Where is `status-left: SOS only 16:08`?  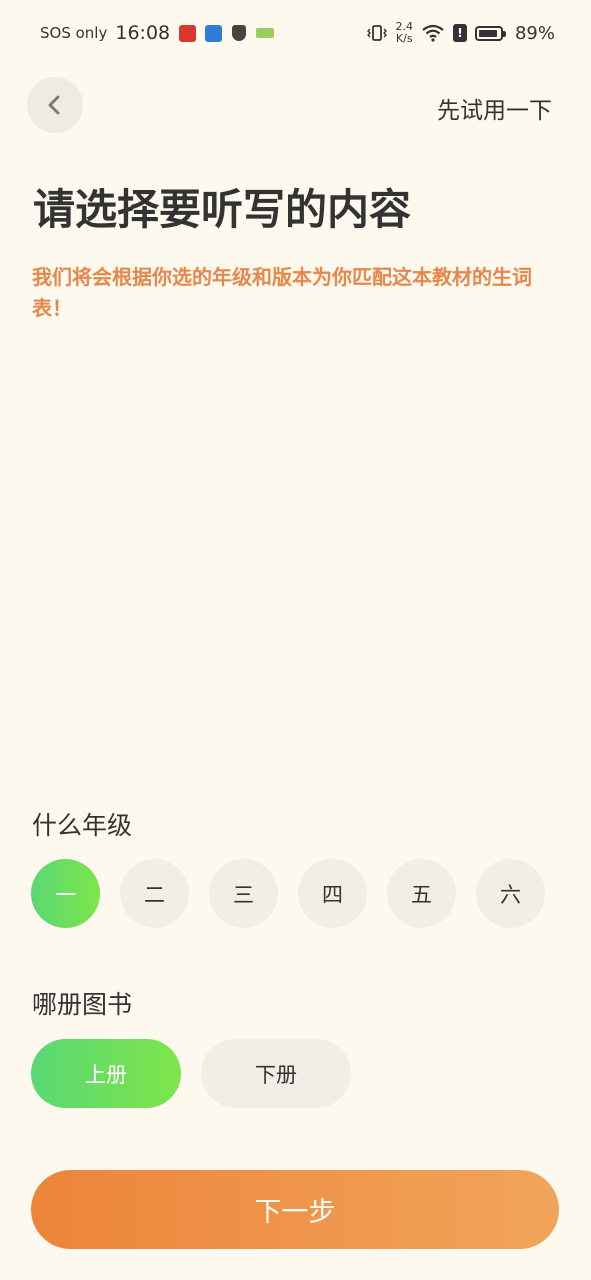
status-left: SOS only 16:08 is located at coordinates (157, 33).